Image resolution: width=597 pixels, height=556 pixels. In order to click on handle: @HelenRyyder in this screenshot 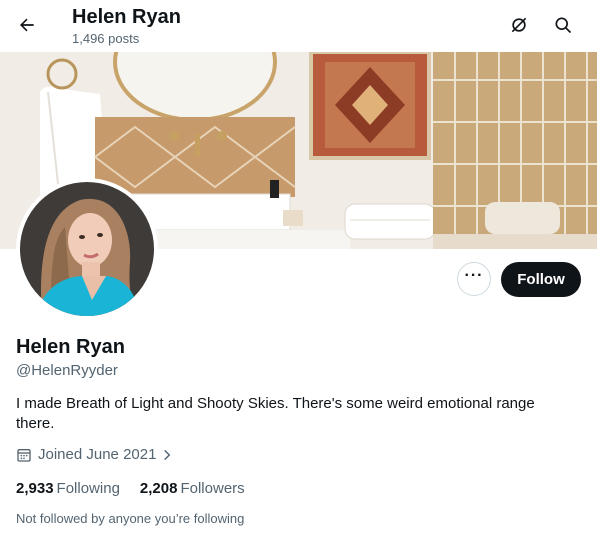, I will do `click(67, 370)`.